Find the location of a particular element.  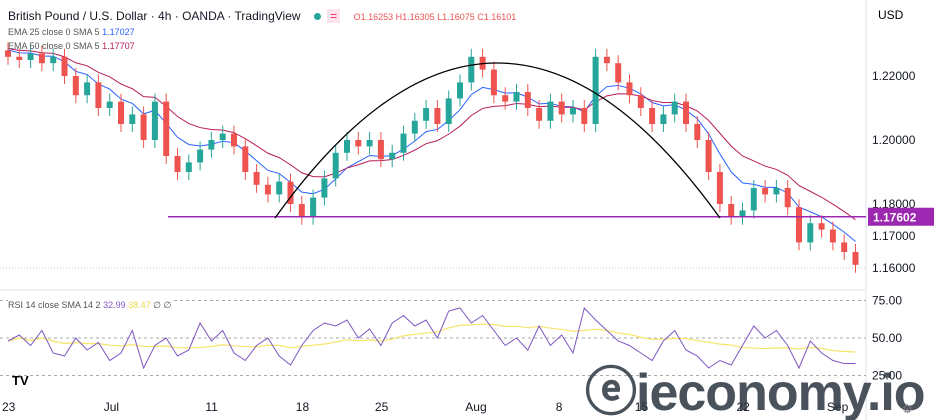

ohlc-values: O1.16253 H1.16305 L1.16075 C1.16101 is located at coordinates (435, 17).